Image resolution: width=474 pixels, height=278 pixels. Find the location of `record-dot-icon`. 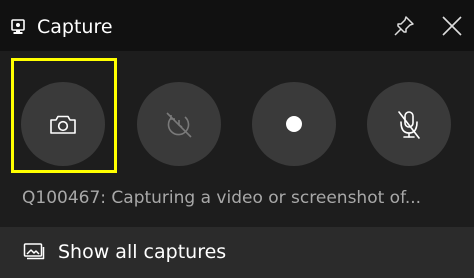

record-dot-icon is located at coordinates (294, 124).